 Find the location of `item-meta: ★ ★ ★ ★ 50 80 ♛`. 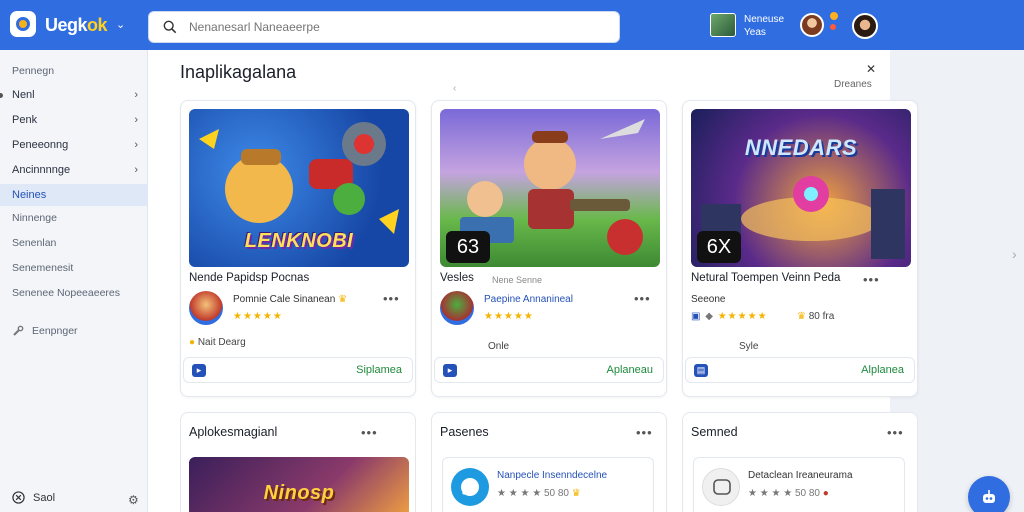

item-meta: ★ ★ ★ ★ 50 80 ♛ is located at coordinates (539, 493).